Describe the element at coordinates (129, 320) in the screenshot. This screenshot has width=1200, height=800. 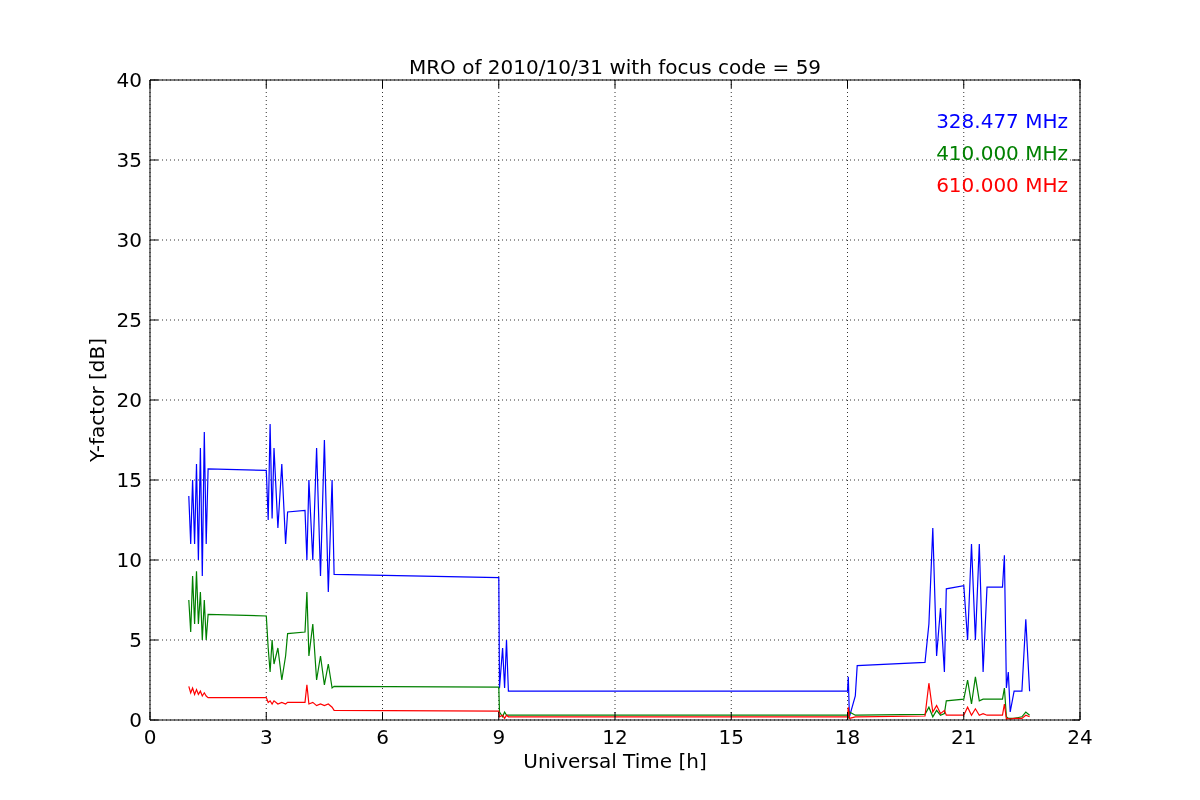
I see `y-tick-label: 25` at that location.